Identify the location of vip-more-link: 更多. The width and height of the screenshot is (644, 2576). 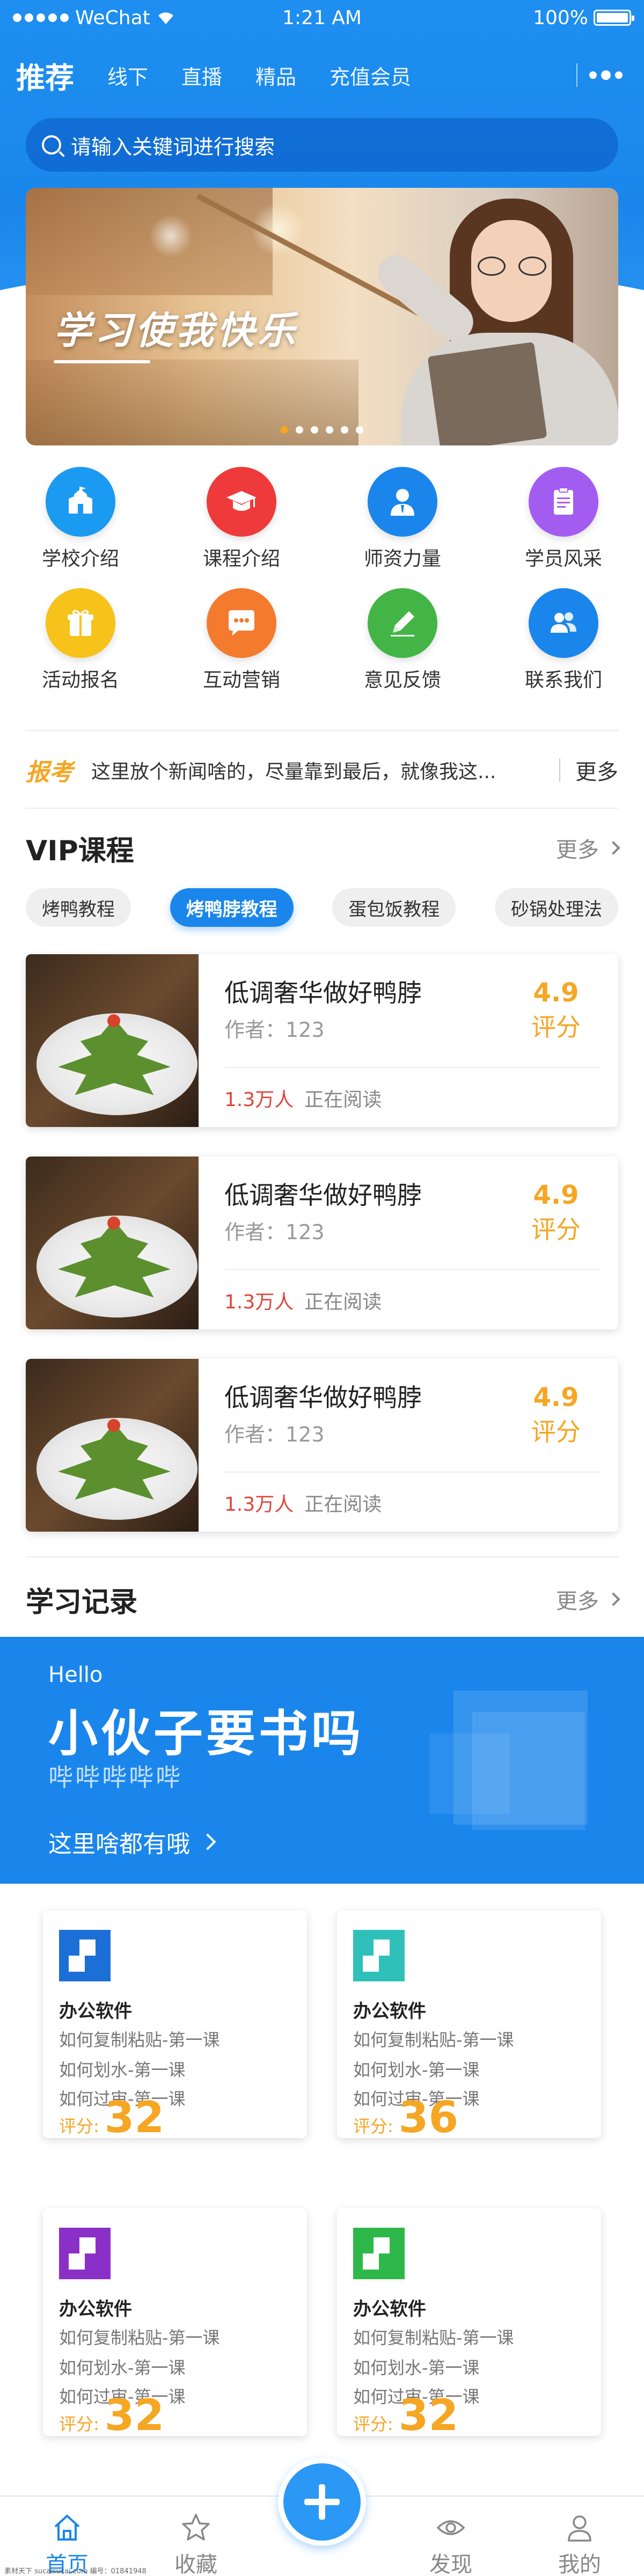
(588, 847).